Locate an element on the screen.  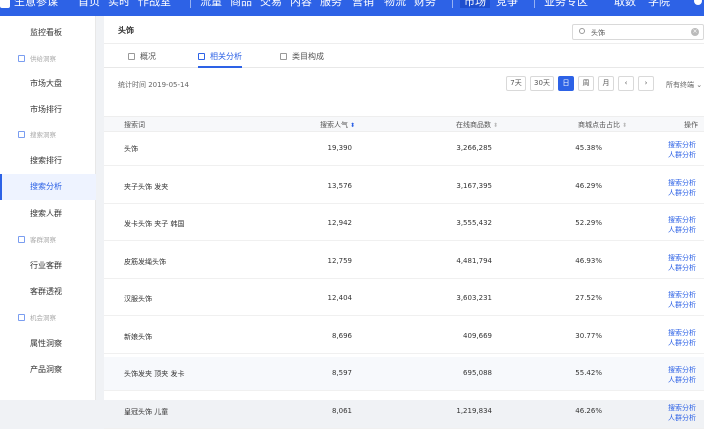
cell-online-items: 409,669 is located at coordinates (477, 335).